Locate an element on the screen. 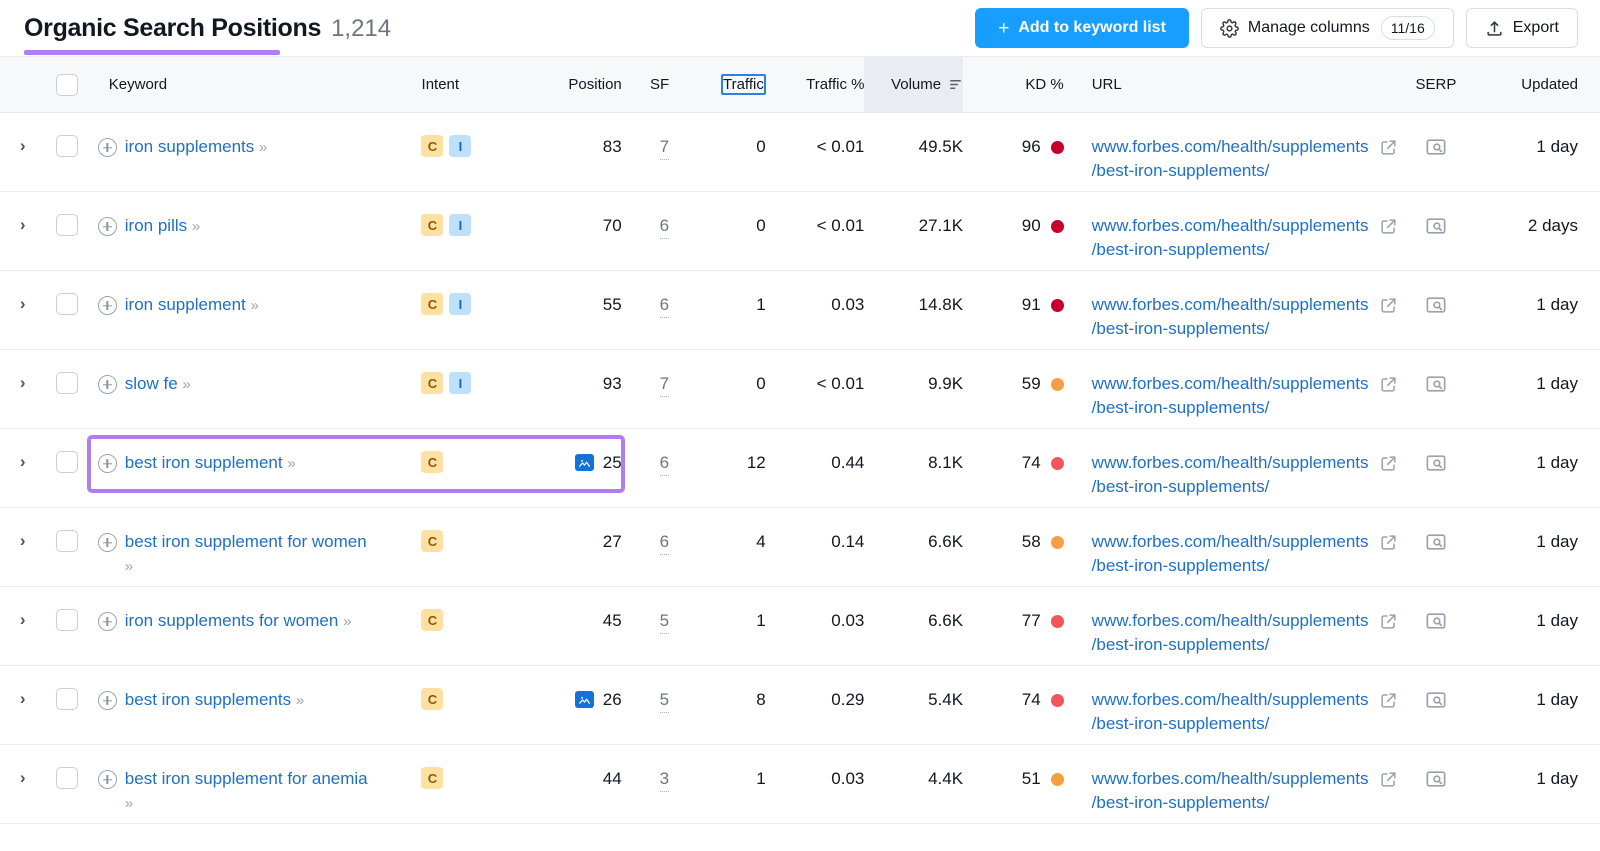 This screenshot has height=851, width=1600. keyword-link: slow fe » is located at coordinates (158, 384).